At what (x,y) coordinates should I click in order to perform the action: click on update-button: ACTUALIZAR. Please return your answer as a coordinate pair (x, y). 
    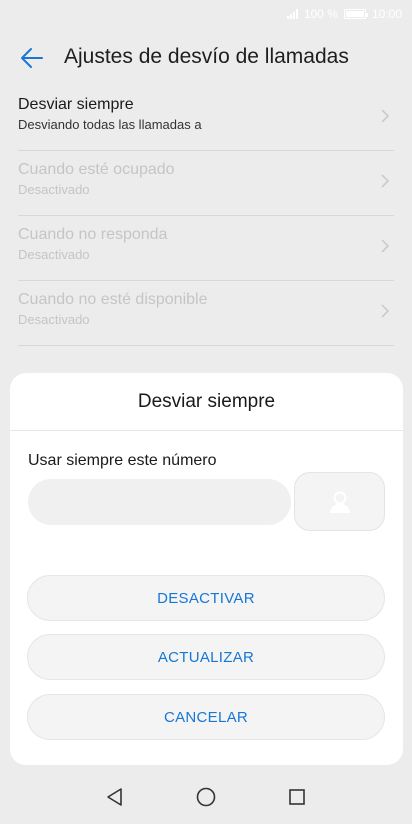
    Looking at the image, I should click on (206, 657).